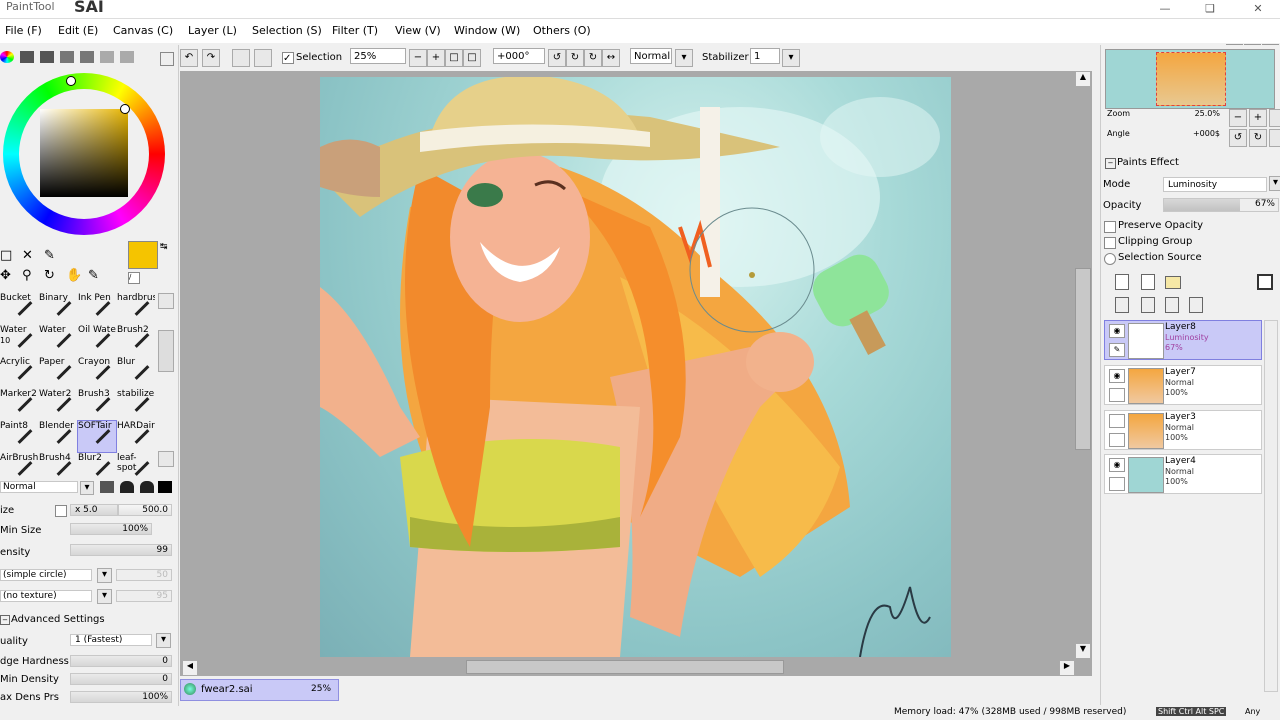 The width and height of the screenshot is (1280, 720). I want to click on brush-slot: Brush2, so click(136, 340).